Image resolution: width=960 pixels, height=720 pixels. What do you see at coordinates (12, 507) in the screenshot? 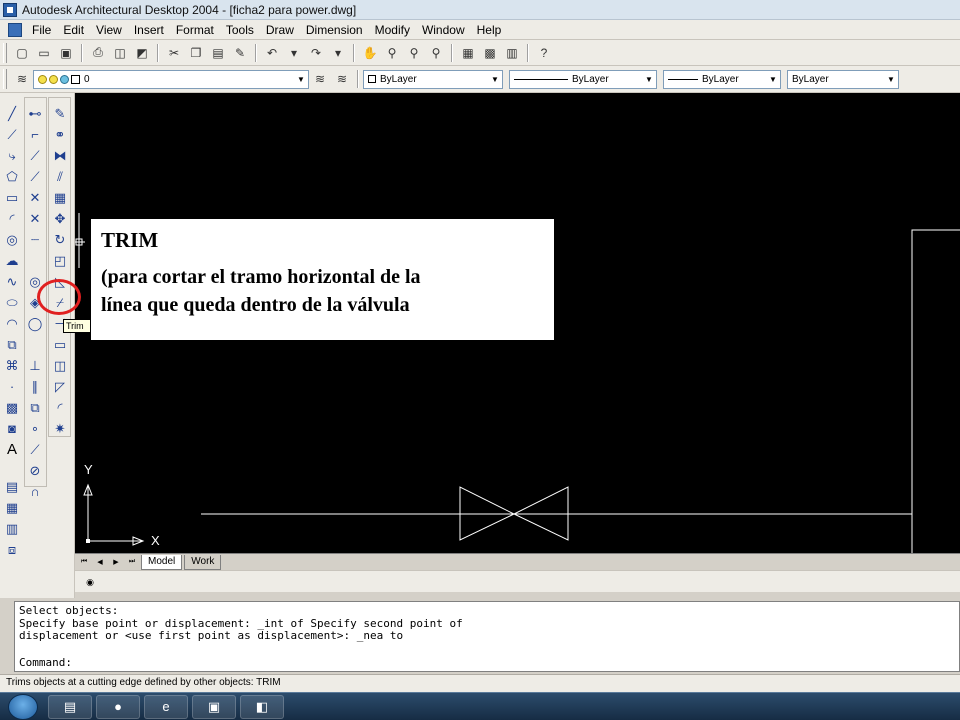
I see `display-manager-icon: ▦` at bounding box center [12, 507].